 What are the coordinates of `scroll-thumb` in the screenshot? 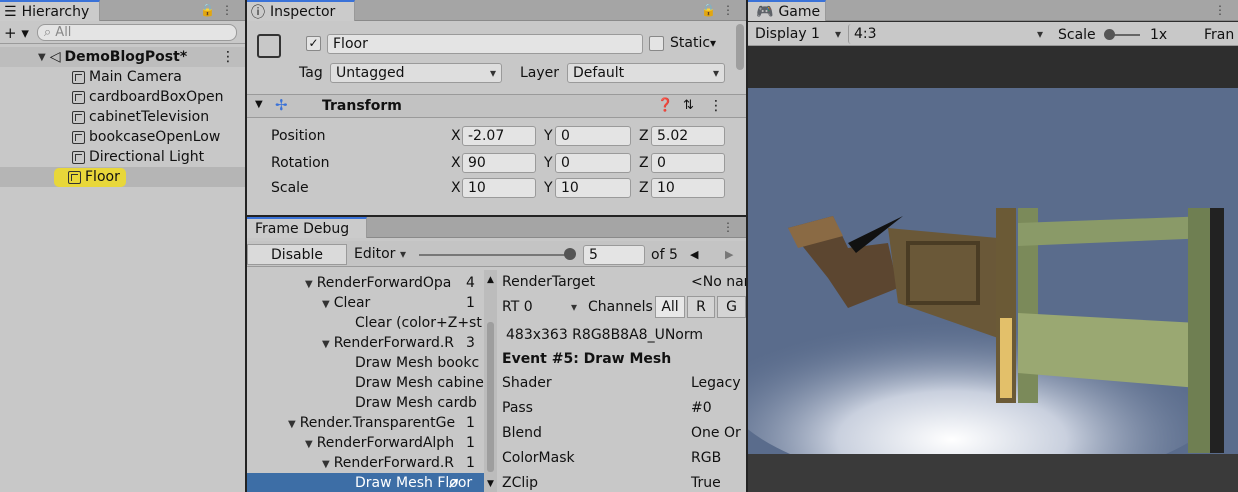 It's located at (490, 397).